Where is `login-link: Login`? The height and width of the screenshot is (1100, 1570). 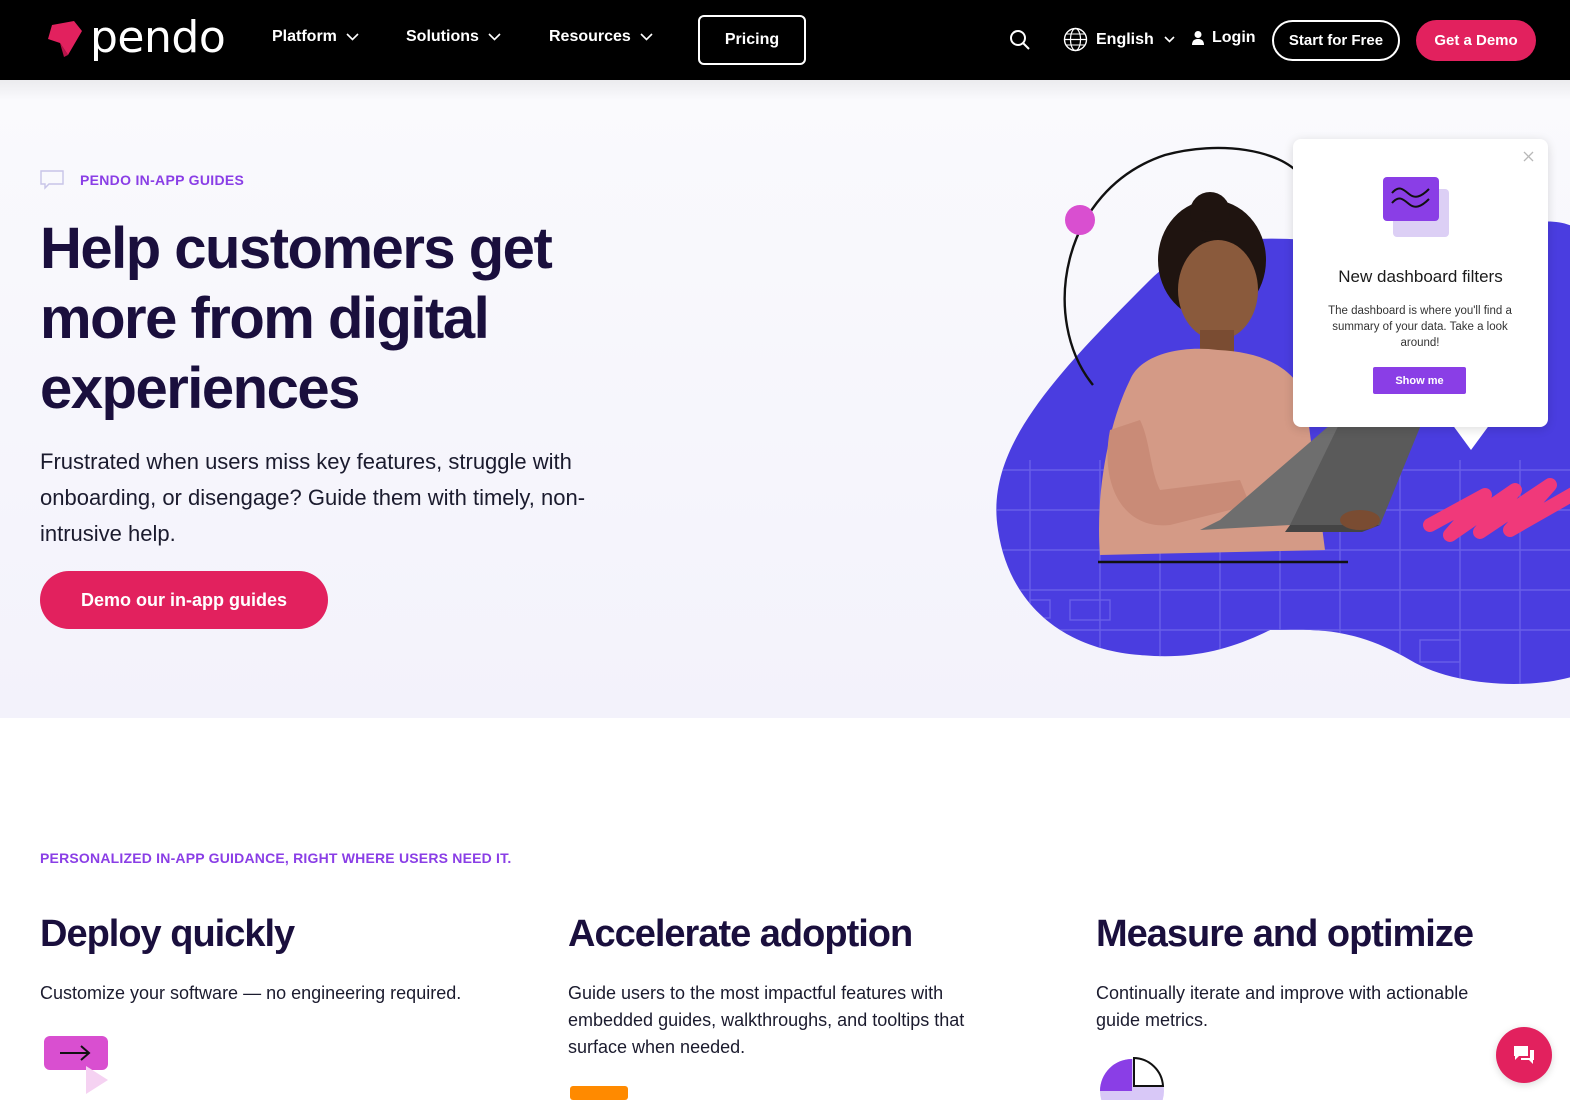 login-link: Login is located at coordinates (1223, 38).